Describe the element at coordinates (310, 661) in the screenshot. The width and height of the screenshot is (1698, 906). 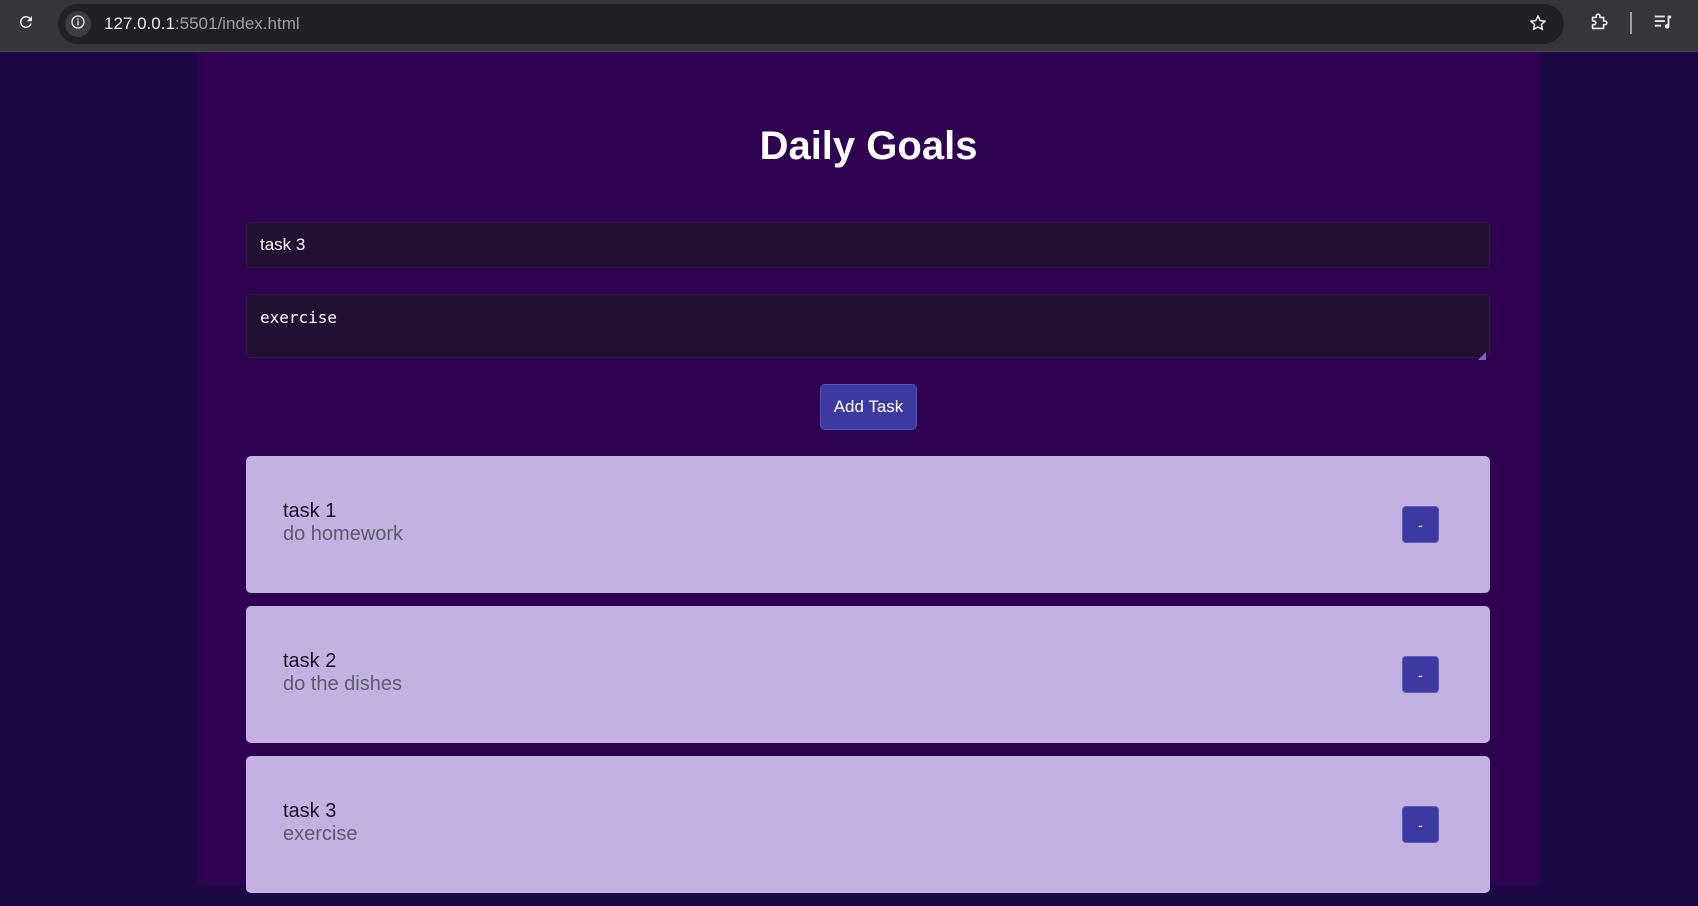
I see `task-title: task 2` at that location.